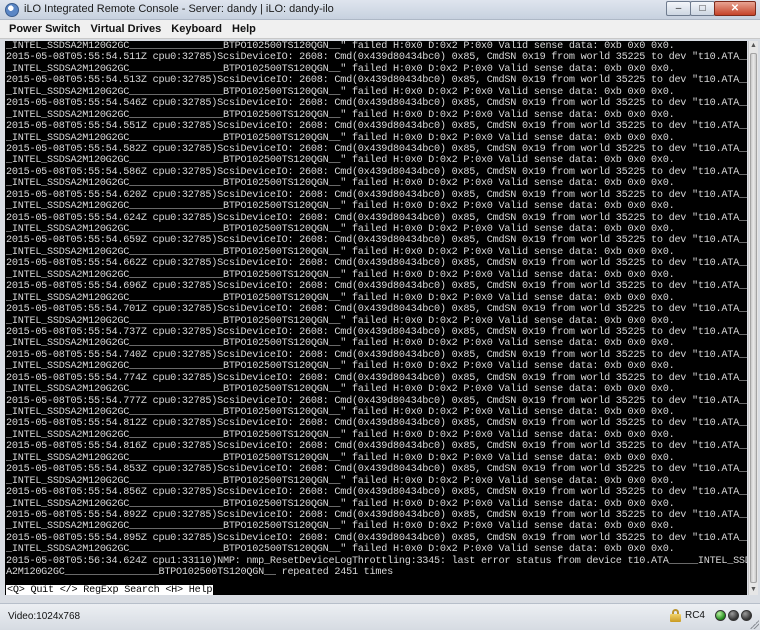  I want to click on console-status-line: <Q> Quit </> RegExp Search <H> Help, so click(110, 590).